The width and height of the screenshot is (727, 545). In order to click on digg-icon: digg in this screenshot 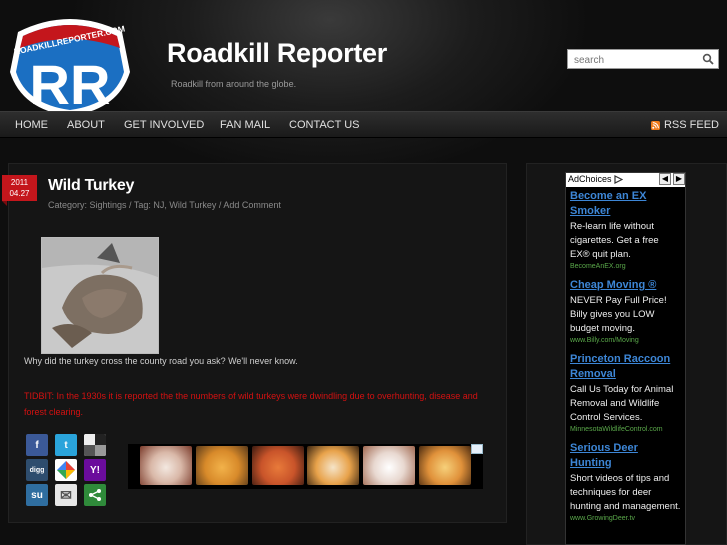, I will do `click(37, 470)`.